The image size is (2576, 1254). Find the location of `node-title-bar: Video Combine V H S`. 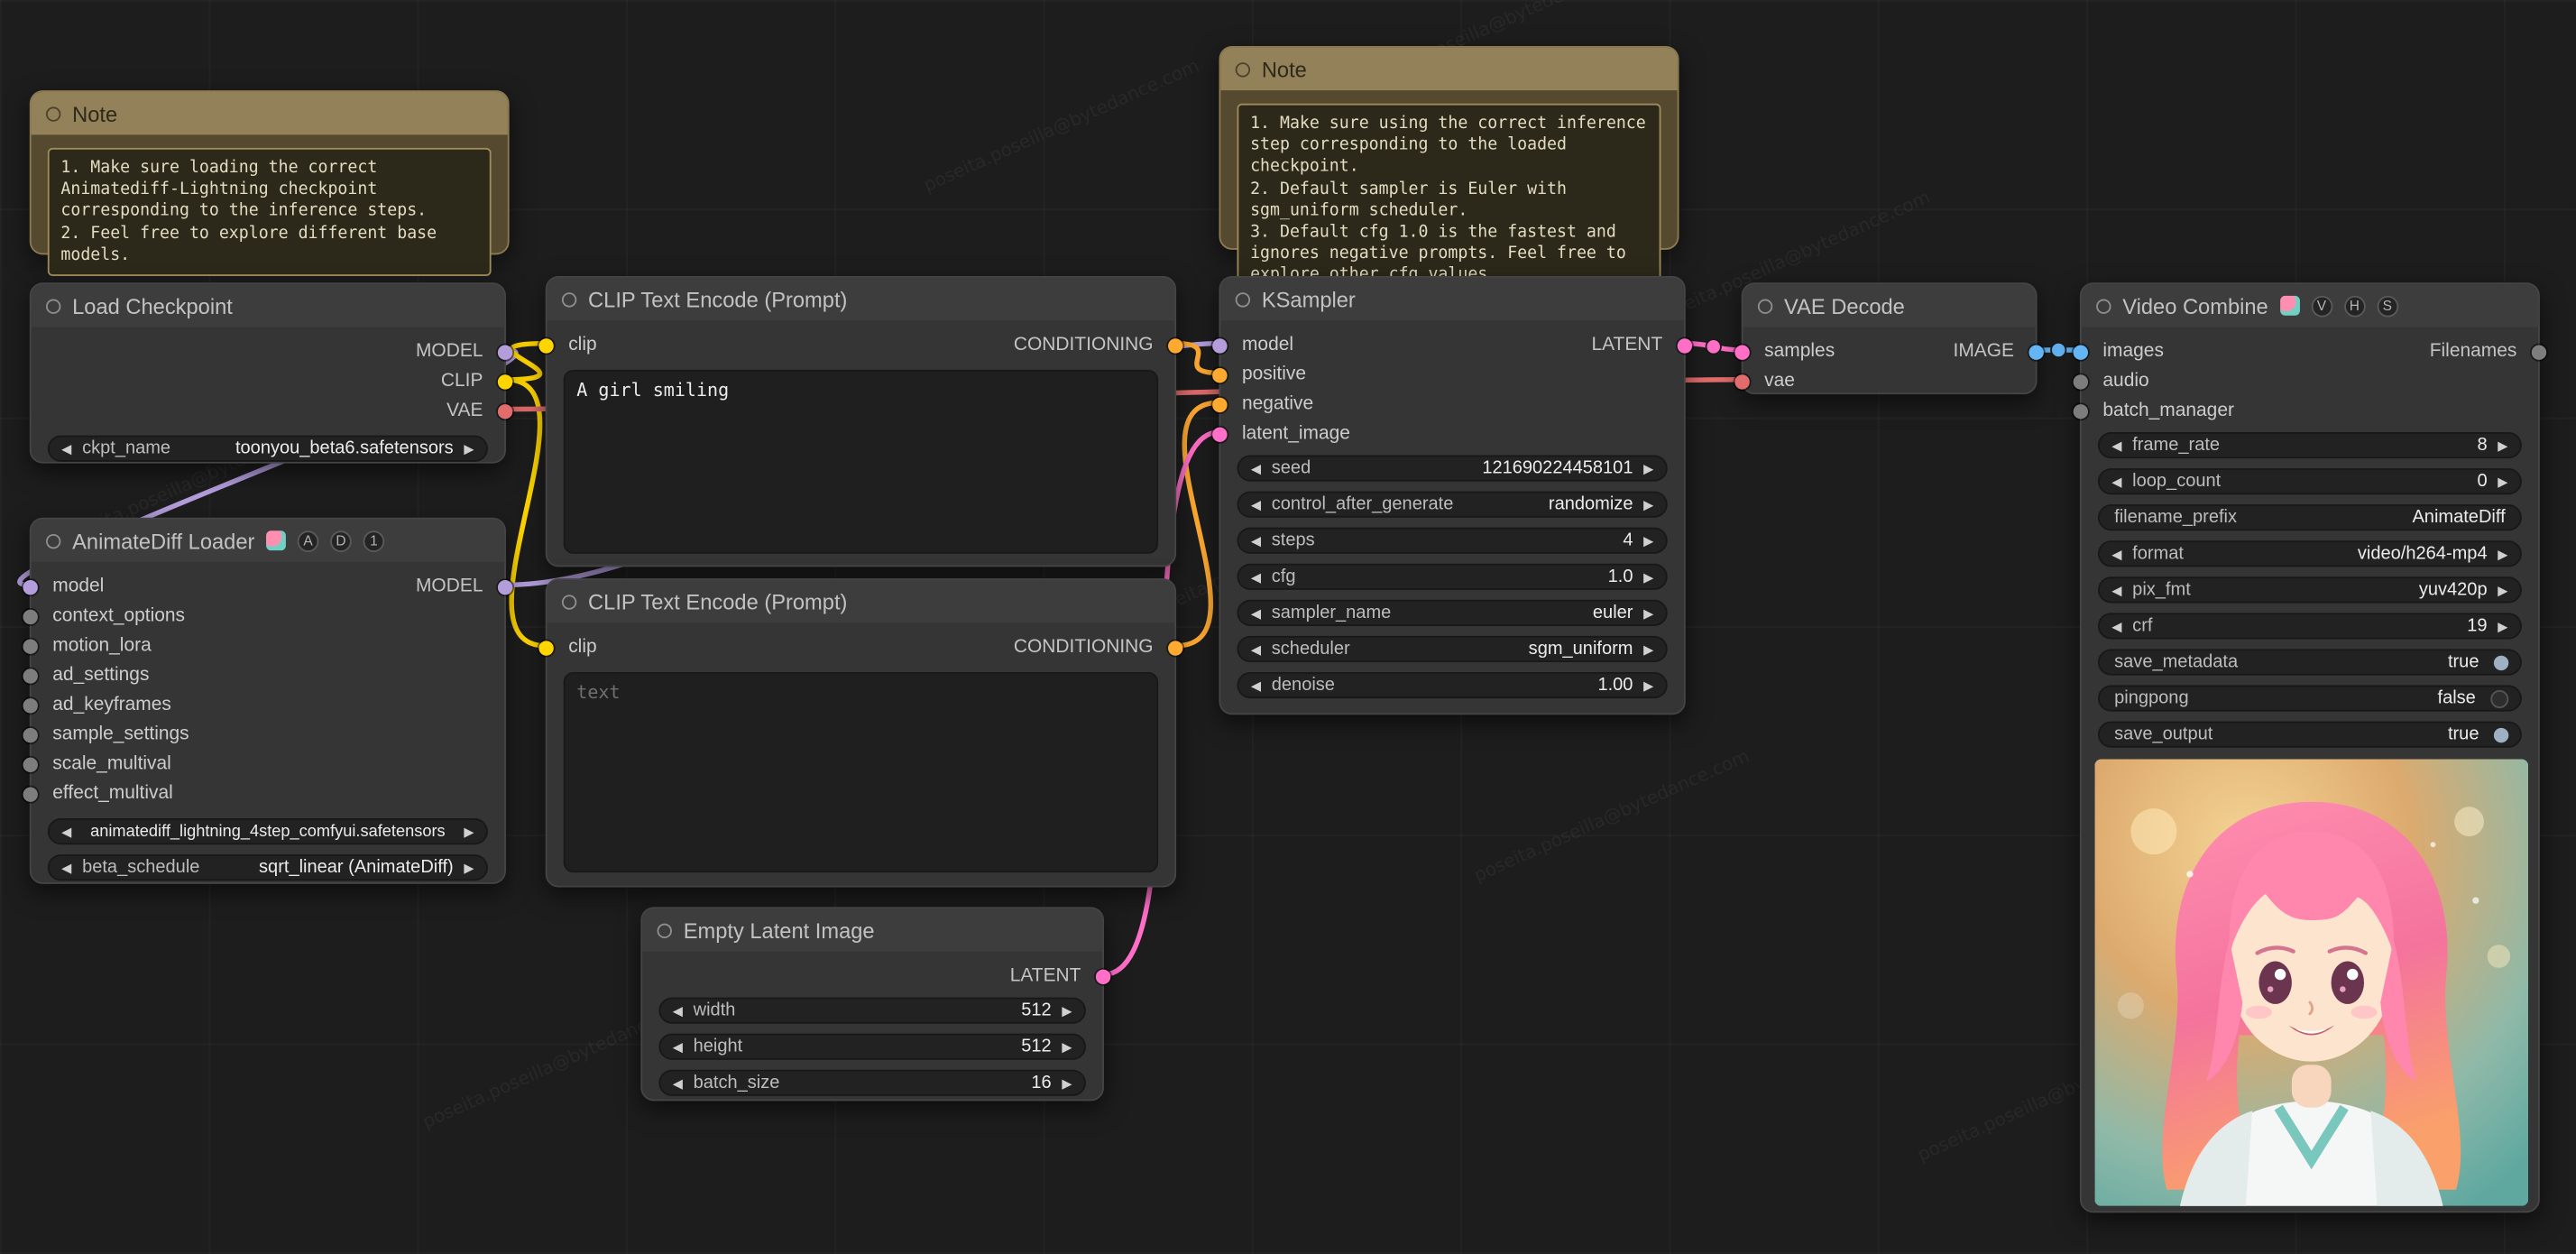

node-title-bar: Video Combine V H S is located at coordinates (2310, 305).